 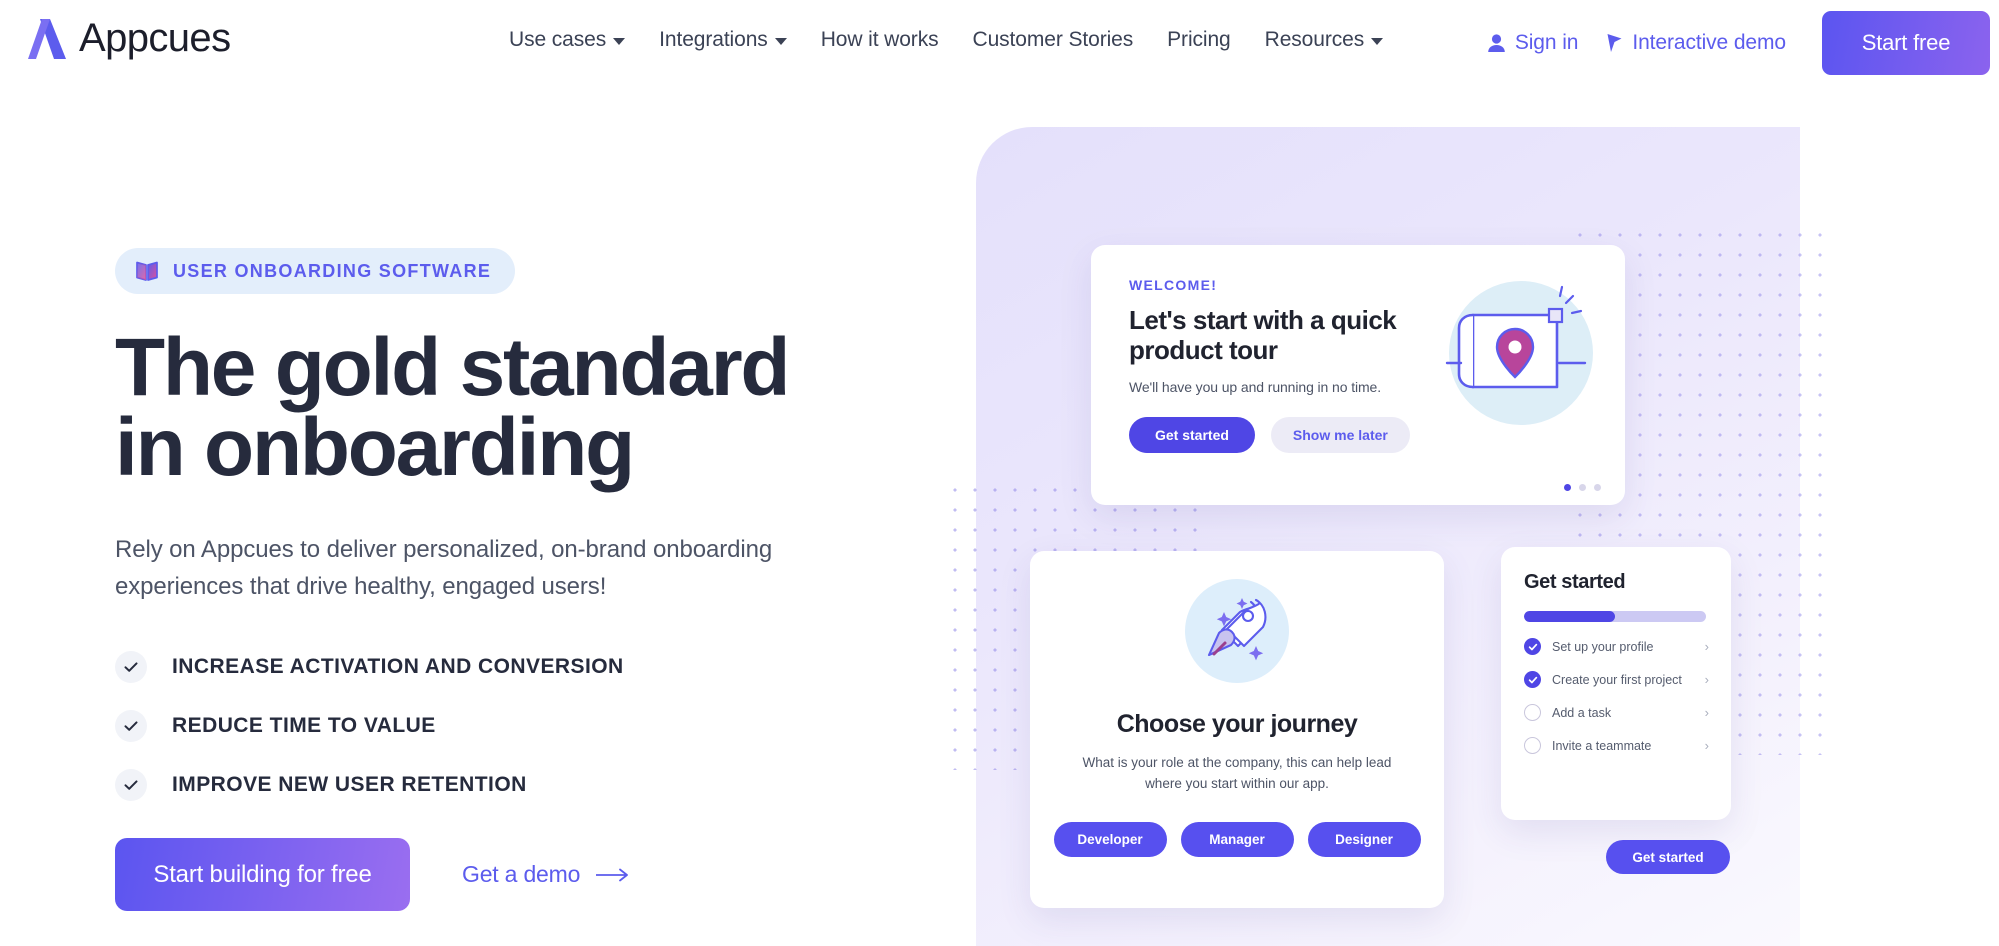 I want to click on title-line-2: in onboarding, so click(x=375, y=448).